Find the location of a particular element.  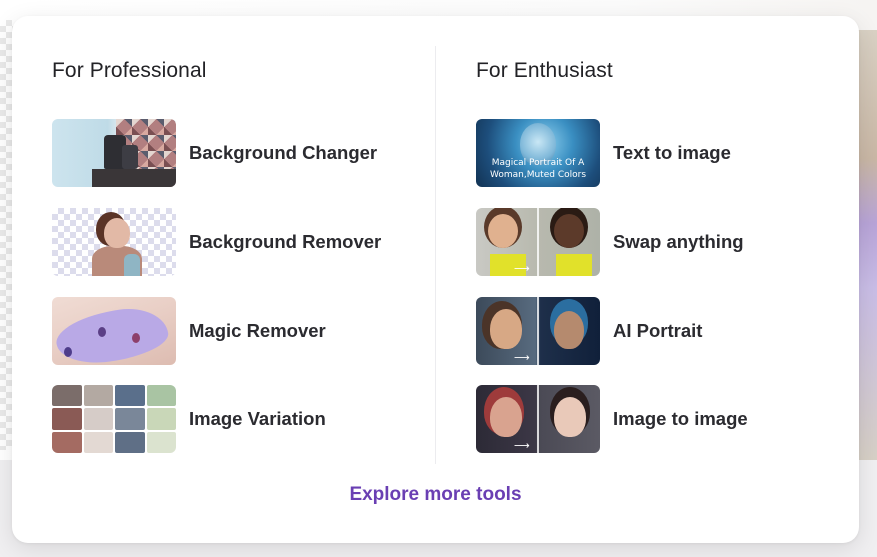

tool-magic-remover: Magic Remover is located at coordinates (237, 331).